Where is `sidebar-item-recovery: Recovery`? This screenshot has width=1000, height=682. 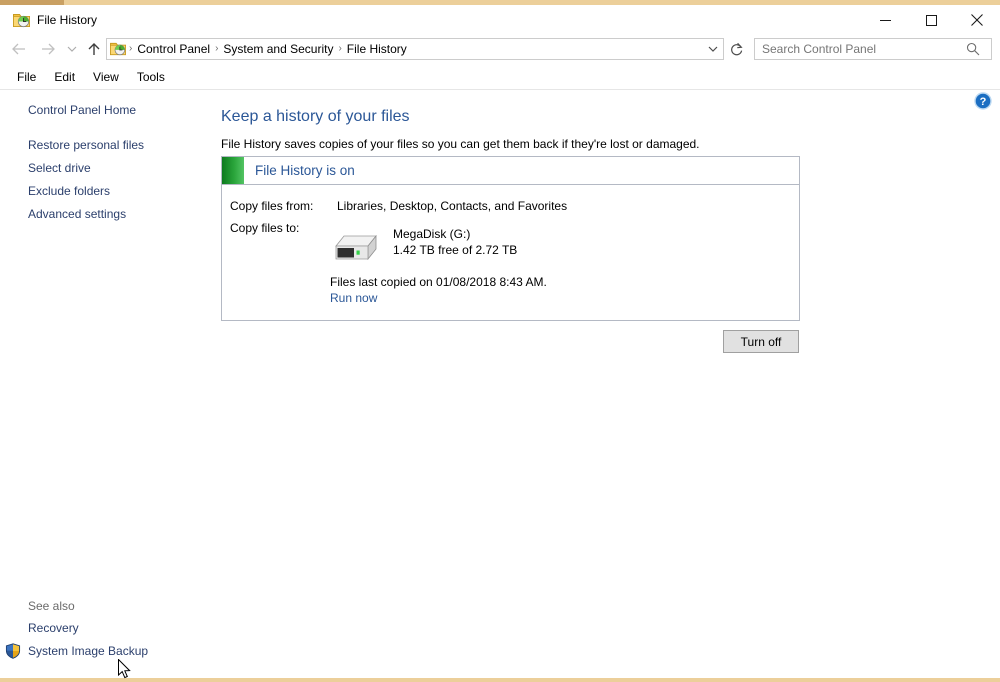 sidebar-item-recovery: Recovery is located at coordinates (53, 628).